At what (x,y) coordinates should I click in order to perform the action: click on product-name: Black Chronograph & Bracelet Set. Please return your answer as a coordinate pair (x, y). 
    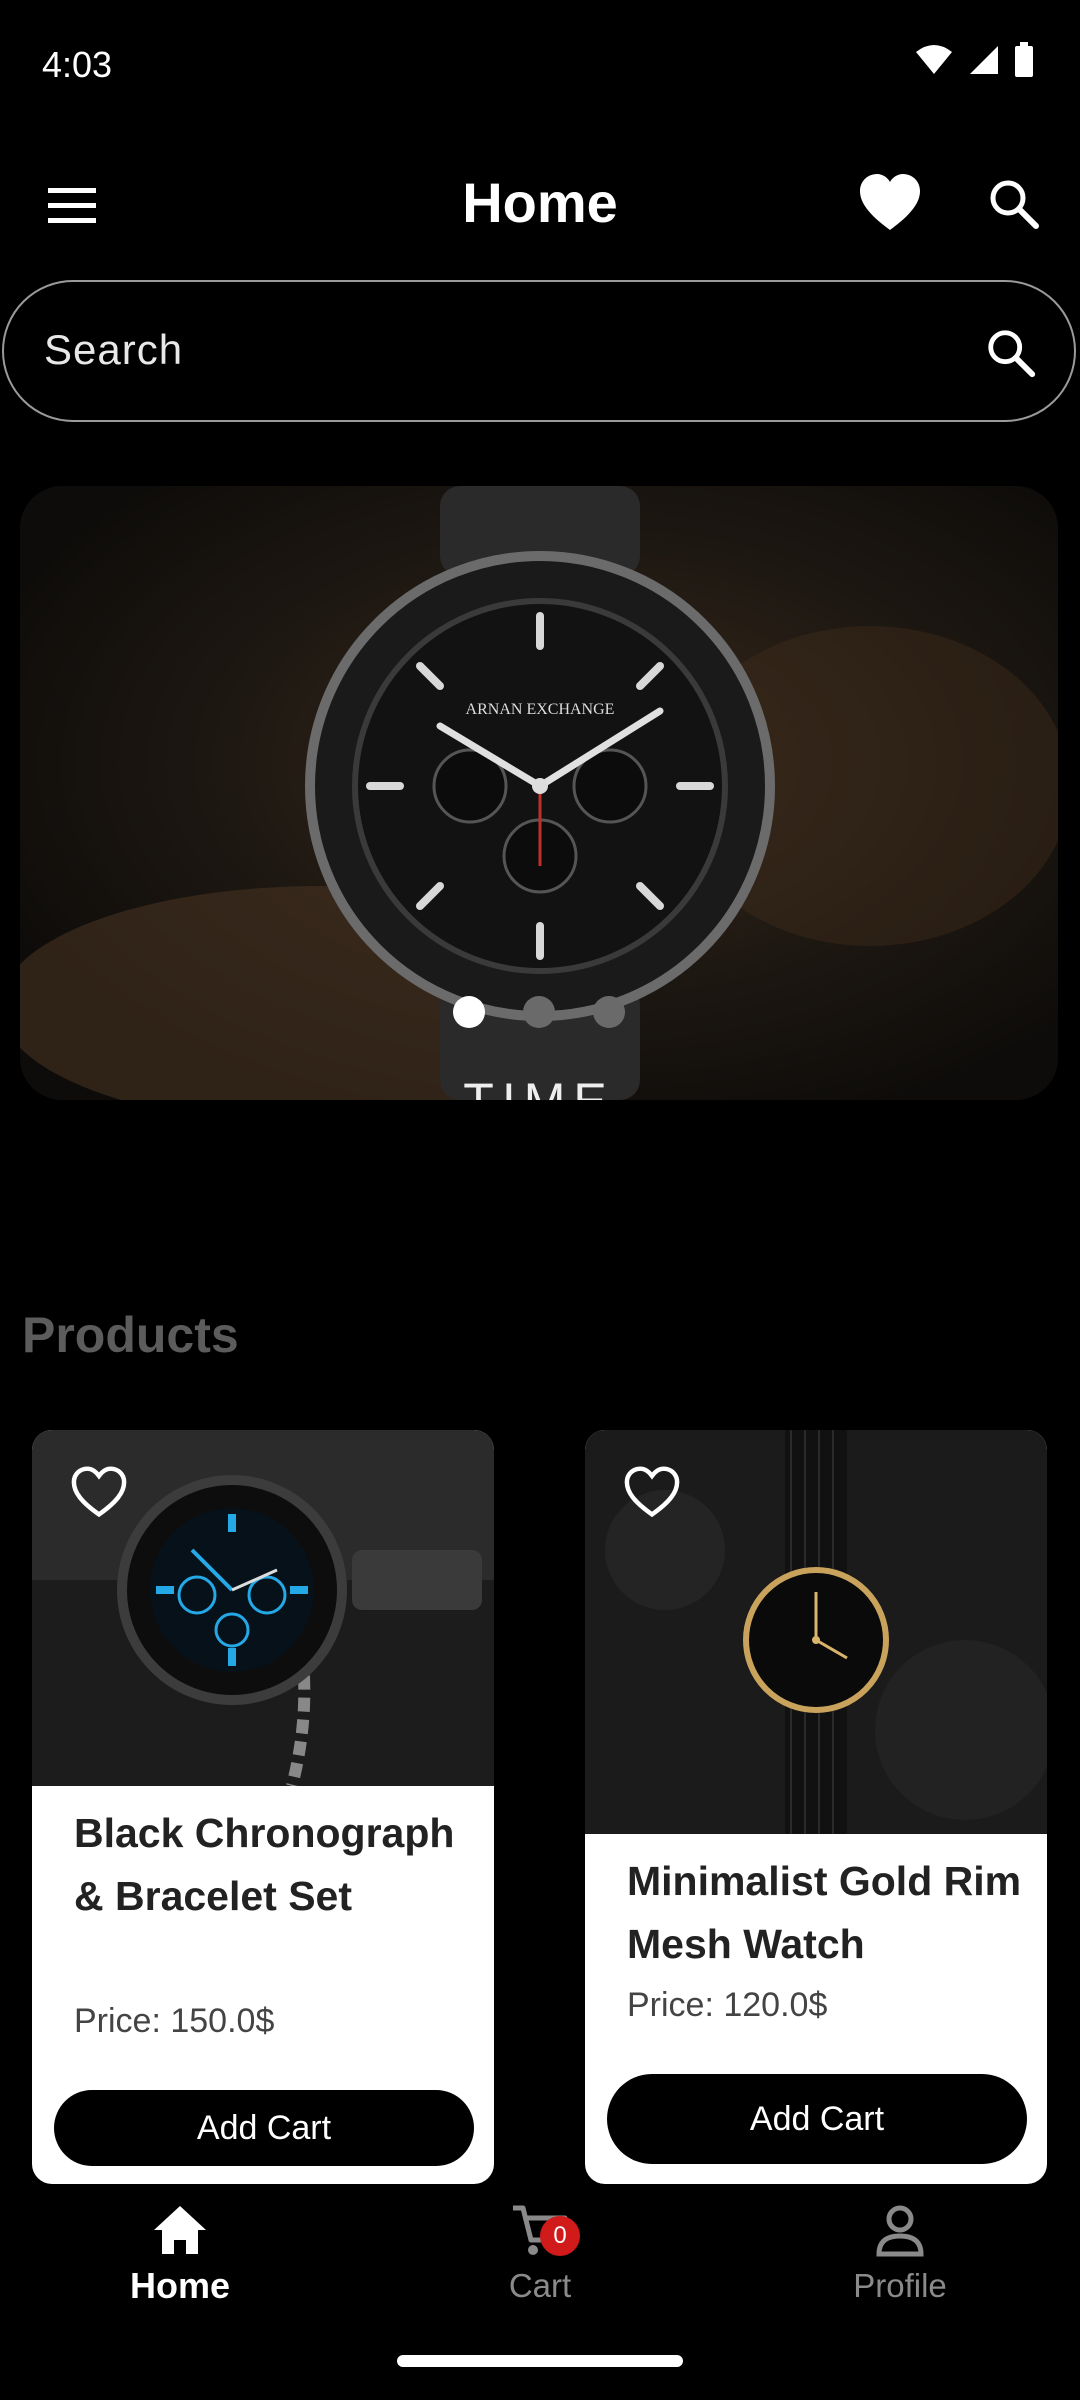
    Looking at the image, I should click on (264, 1864).